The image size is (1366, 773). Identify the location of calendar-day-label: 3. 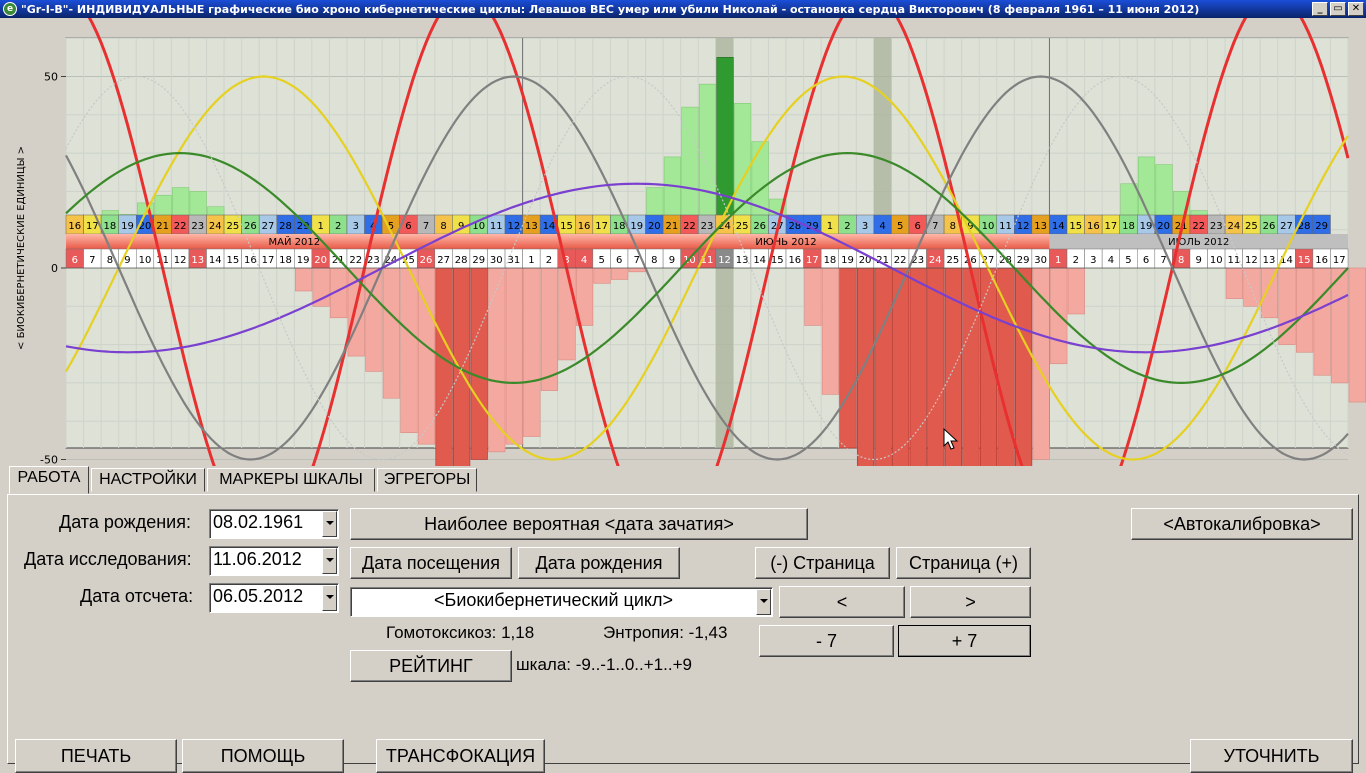
(1093, 260).